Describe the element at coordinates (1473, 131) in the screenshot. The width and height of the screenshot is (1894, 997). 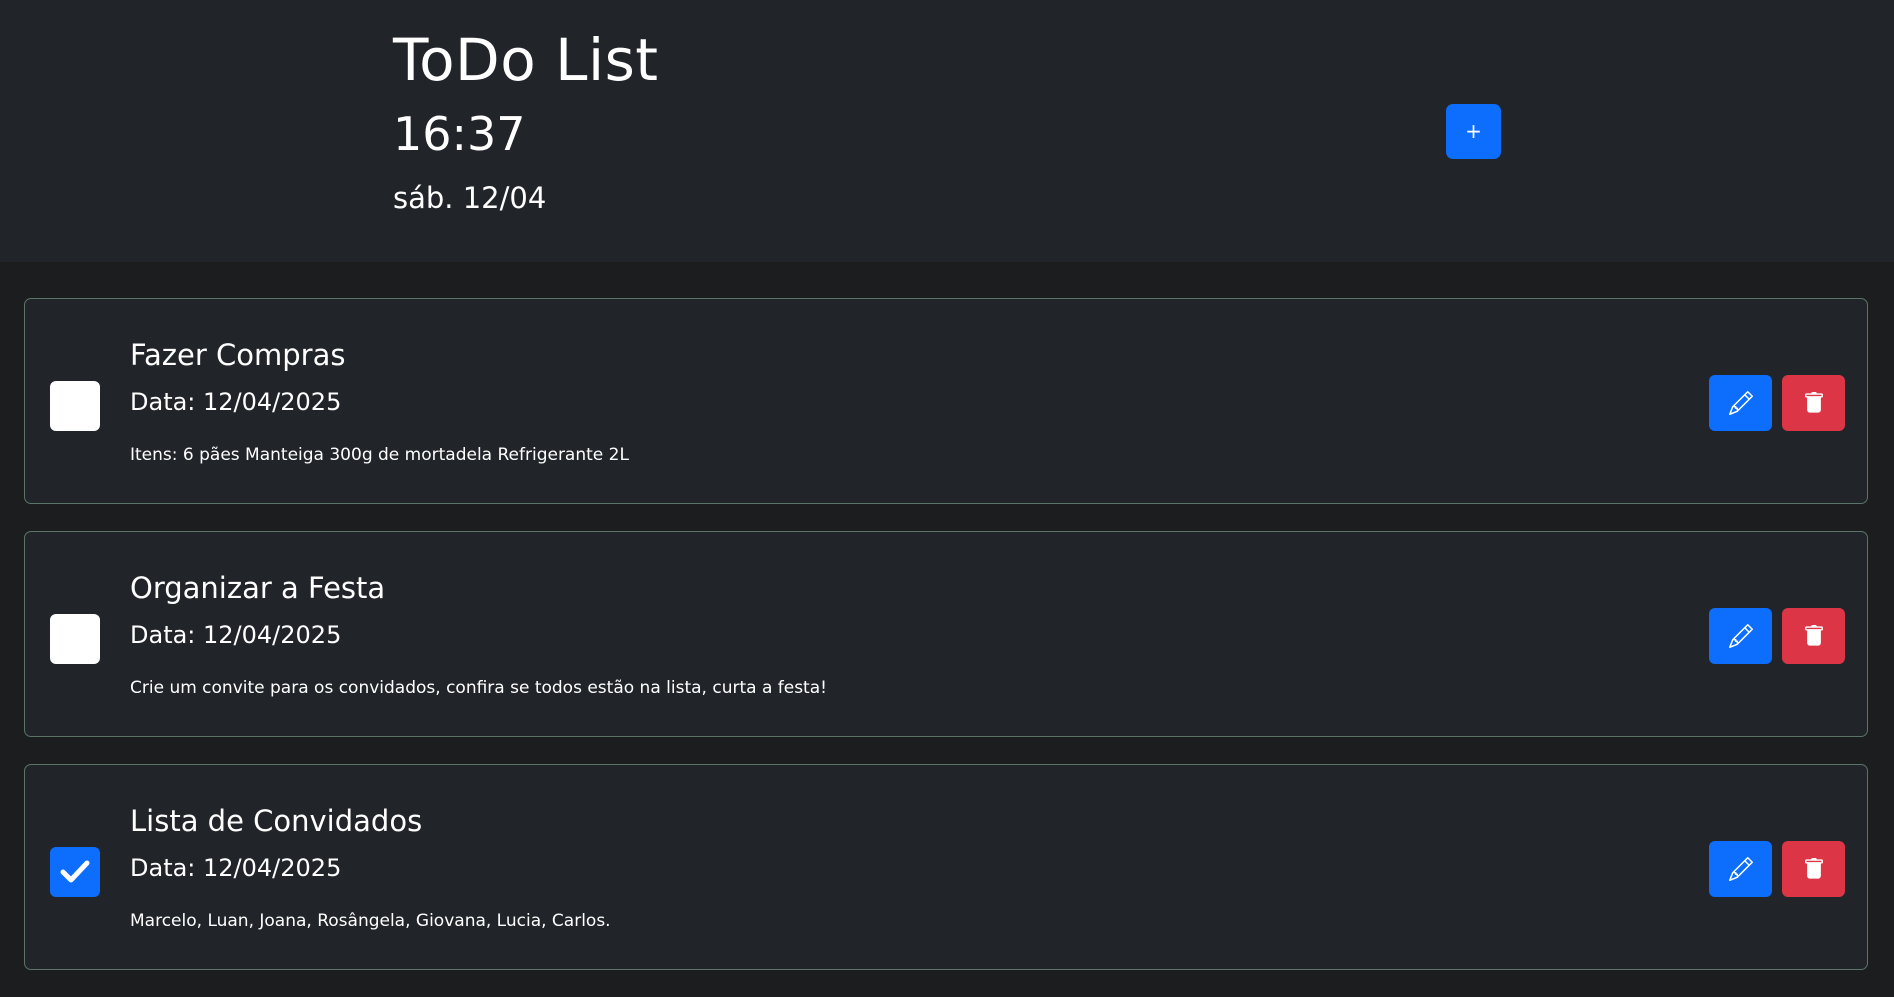
I see `add-task-button: +` at that location.